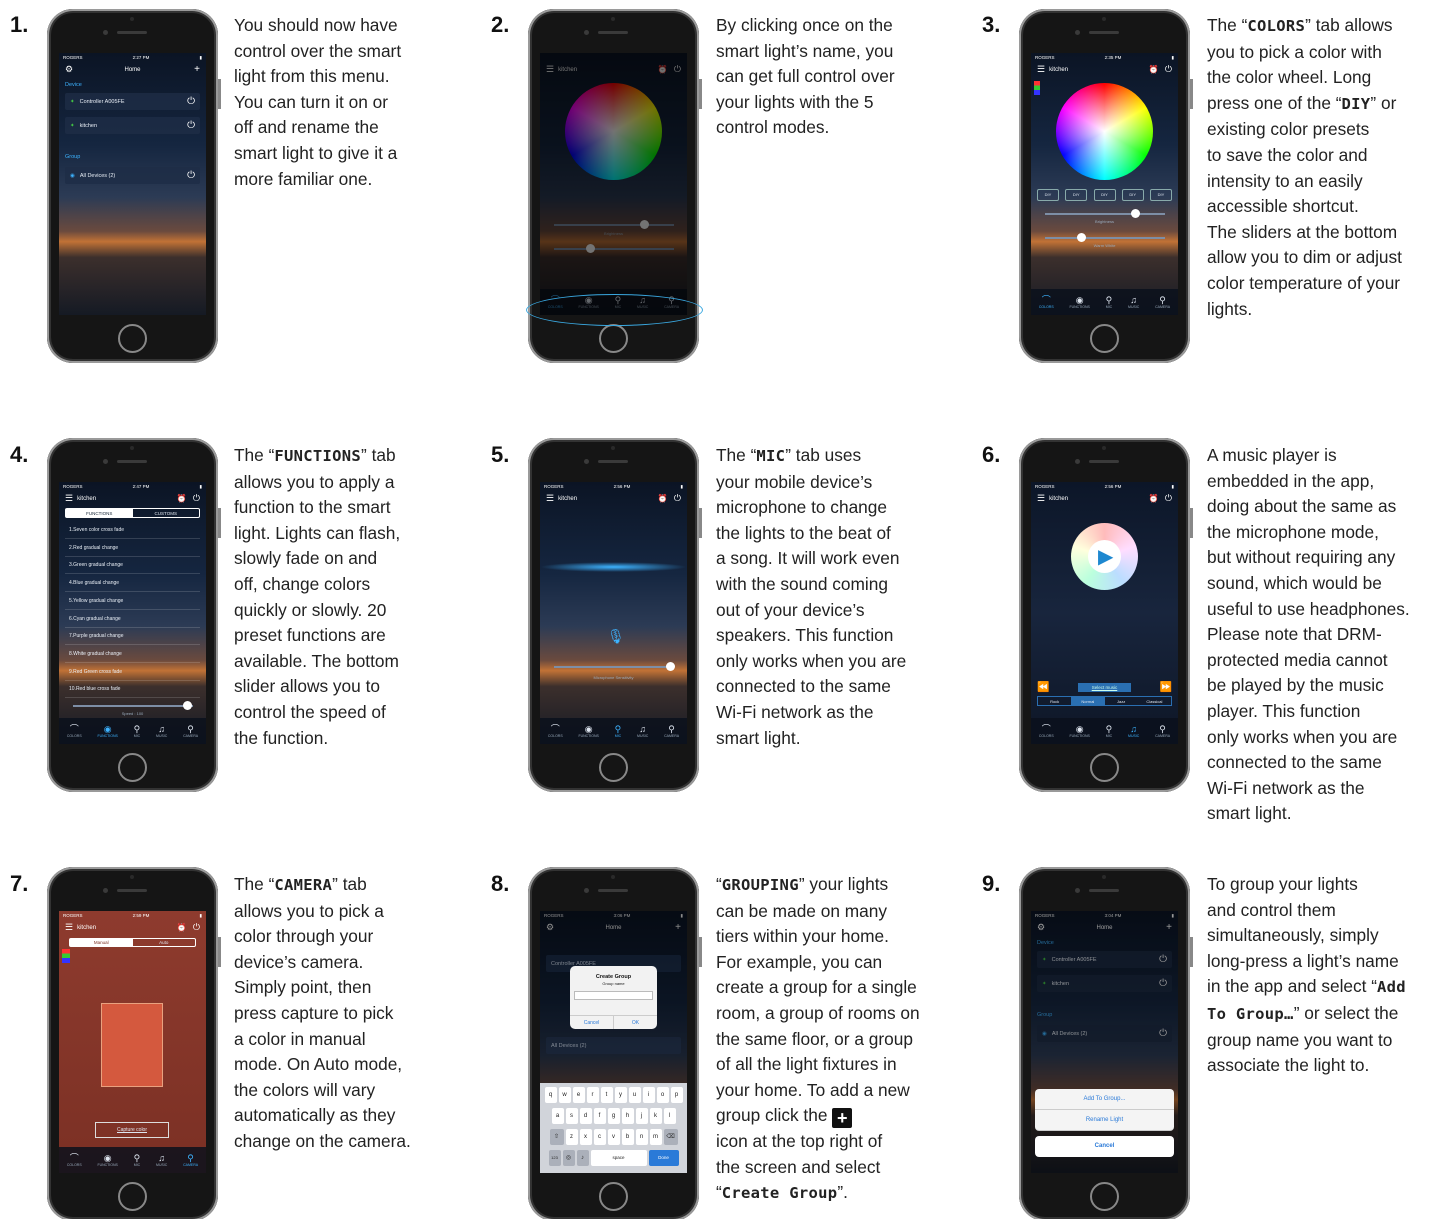 This screenshot has width=1434, height=1219. I want to click on keyboard-key: k, so click(655, 1116).